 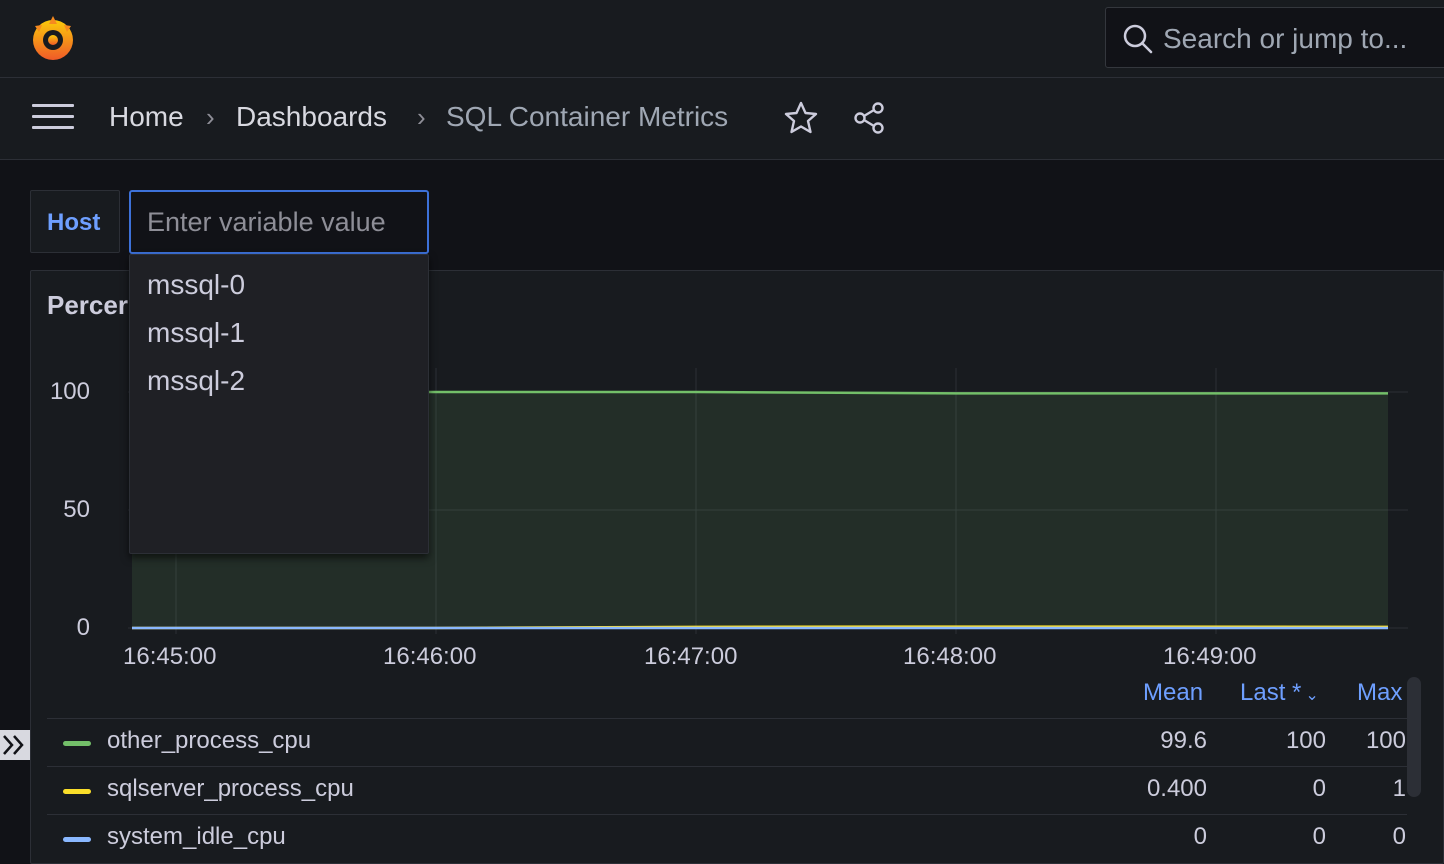 I want to click on y-tick-label: 100, so click(x=69, y=391).